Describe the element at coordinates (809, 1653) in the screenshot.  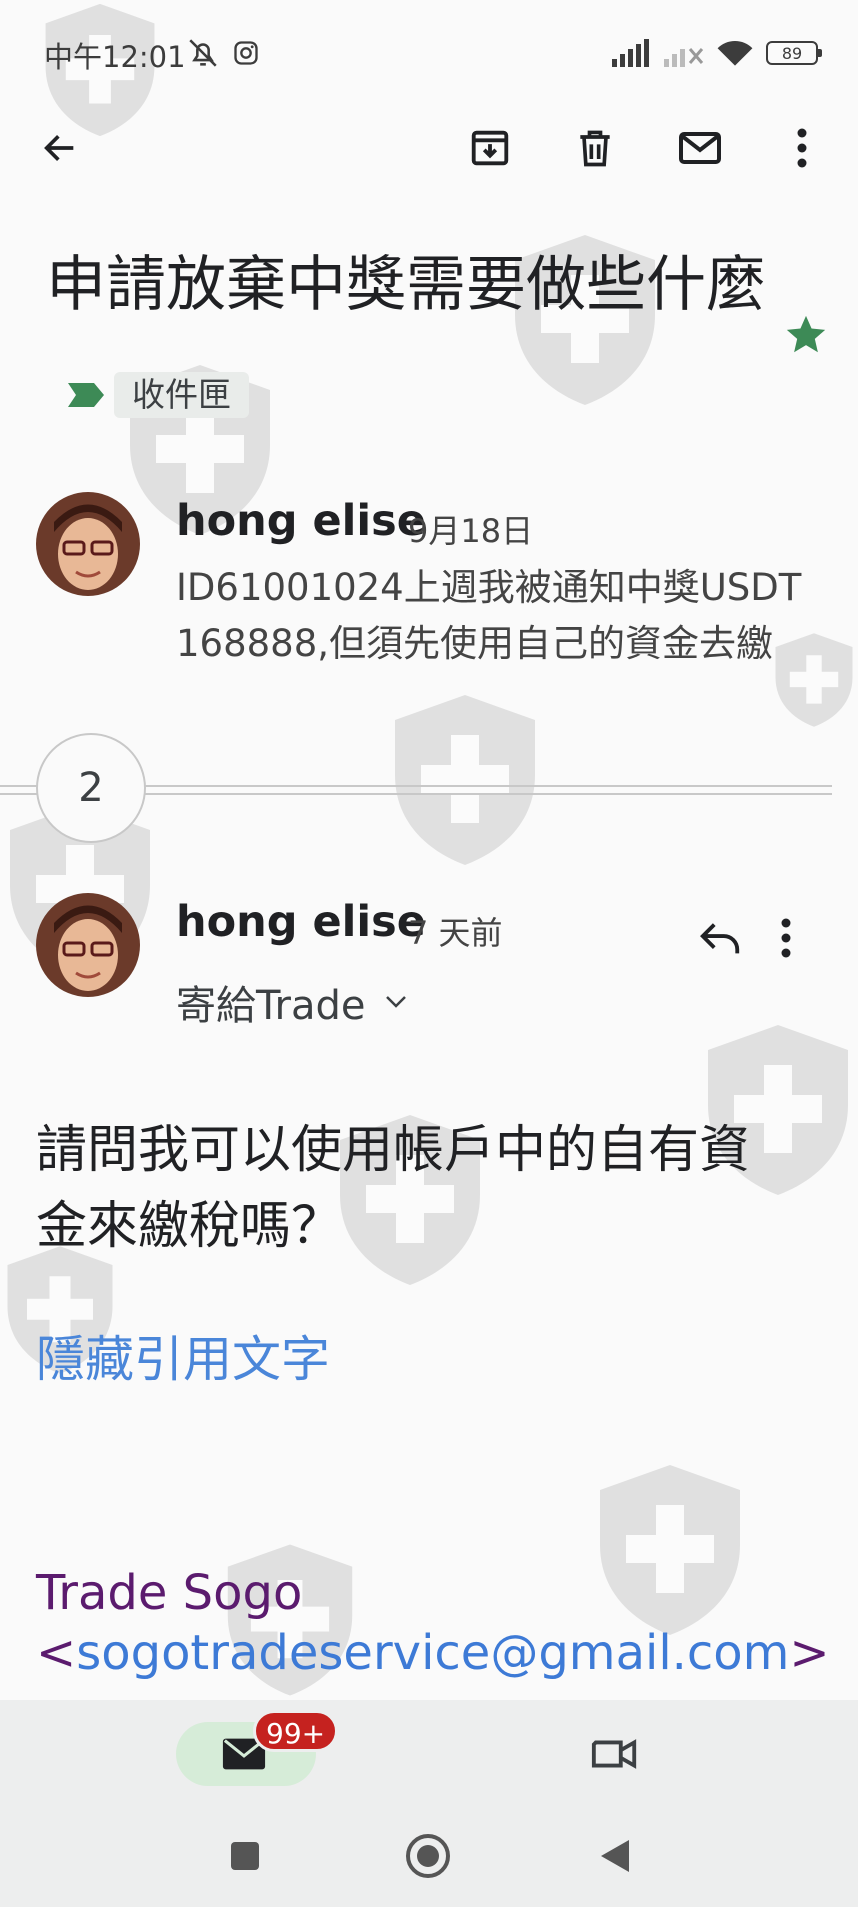
I see `bracket-close: >` at that location.